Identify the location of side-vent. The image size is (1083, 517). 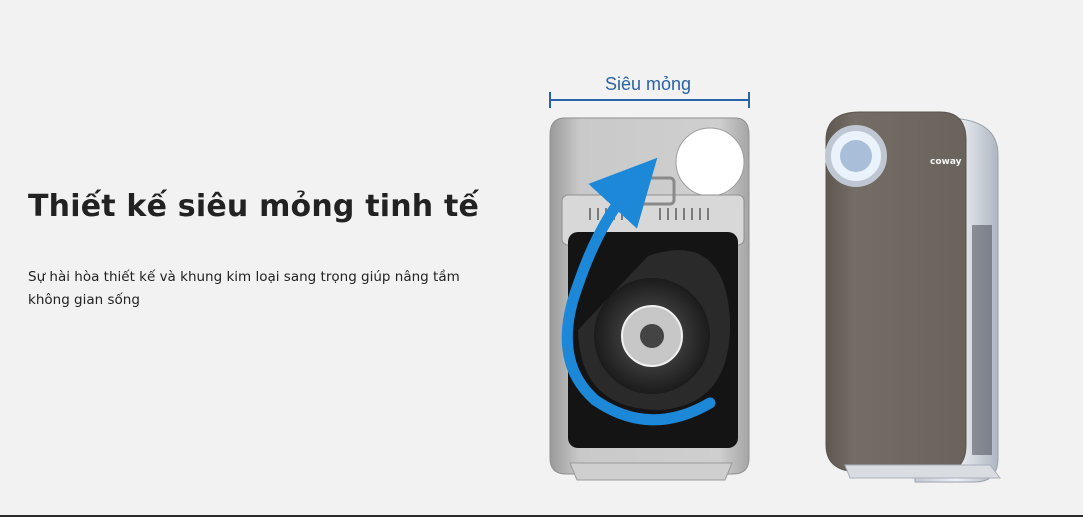
(982, 340).